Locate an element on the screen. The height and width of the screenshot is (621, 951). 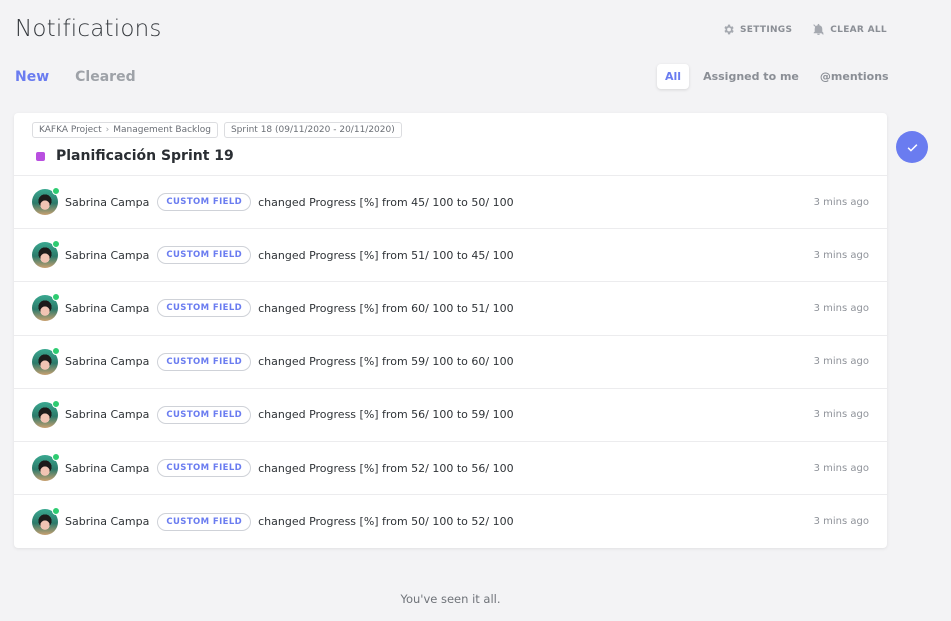
breadcrumb-sprint-label: Sprint 18 (09/11/2020 - 20/11/2020) is located at coordinates (312, 130).